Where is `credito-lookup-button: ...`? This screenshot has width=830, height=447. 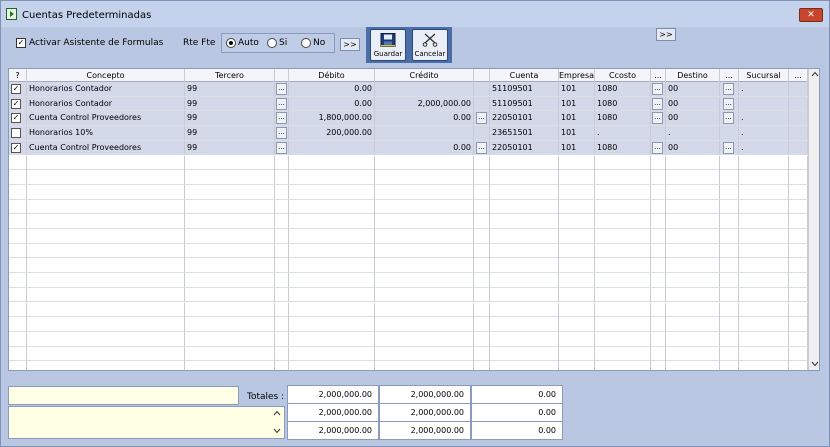 credito-lookup-button: ... is located at coordinates (481, 147).